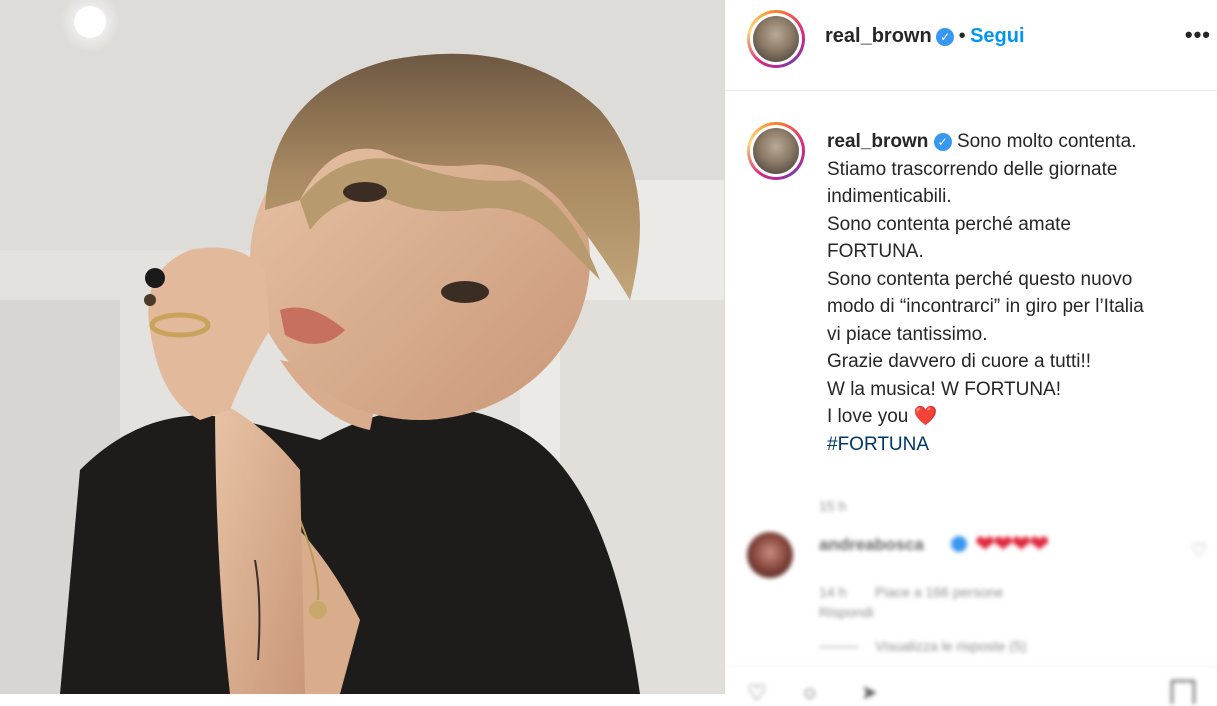 The height and width of the screenshot is (706, 1217). What do you see at coordinates (971, 666) in the screenshot?
I see `actions-divider` at bounding box center [971, 666].